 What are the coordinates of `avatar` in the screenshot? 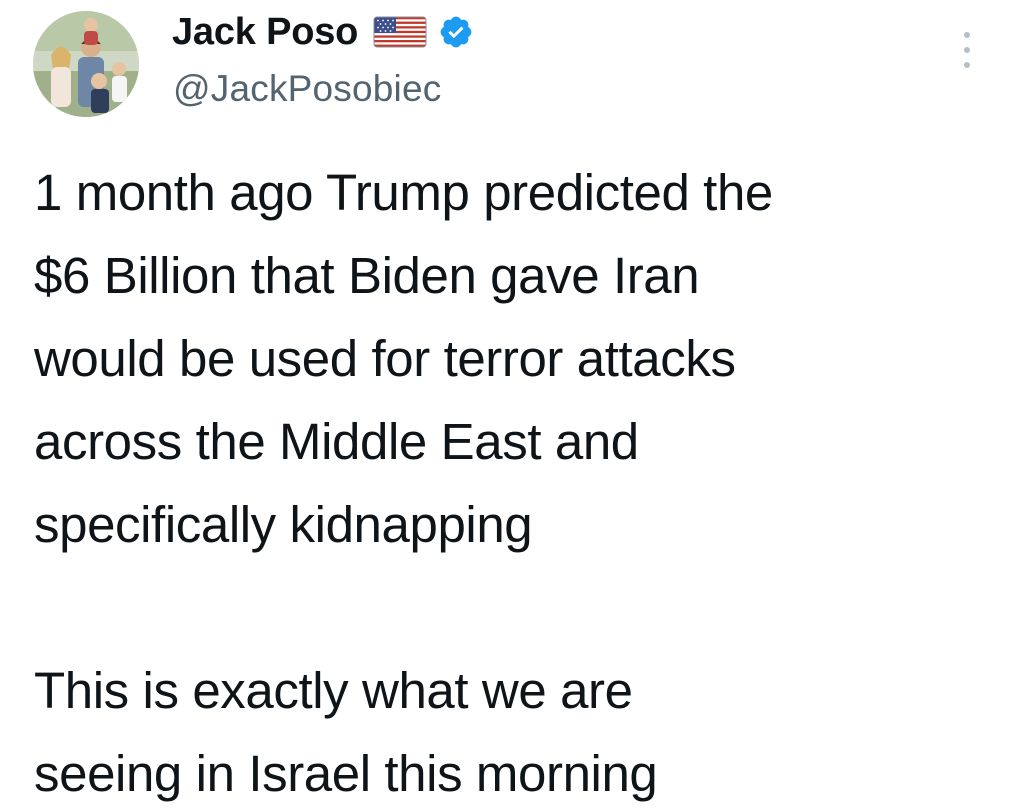 It's located at (86, 64).